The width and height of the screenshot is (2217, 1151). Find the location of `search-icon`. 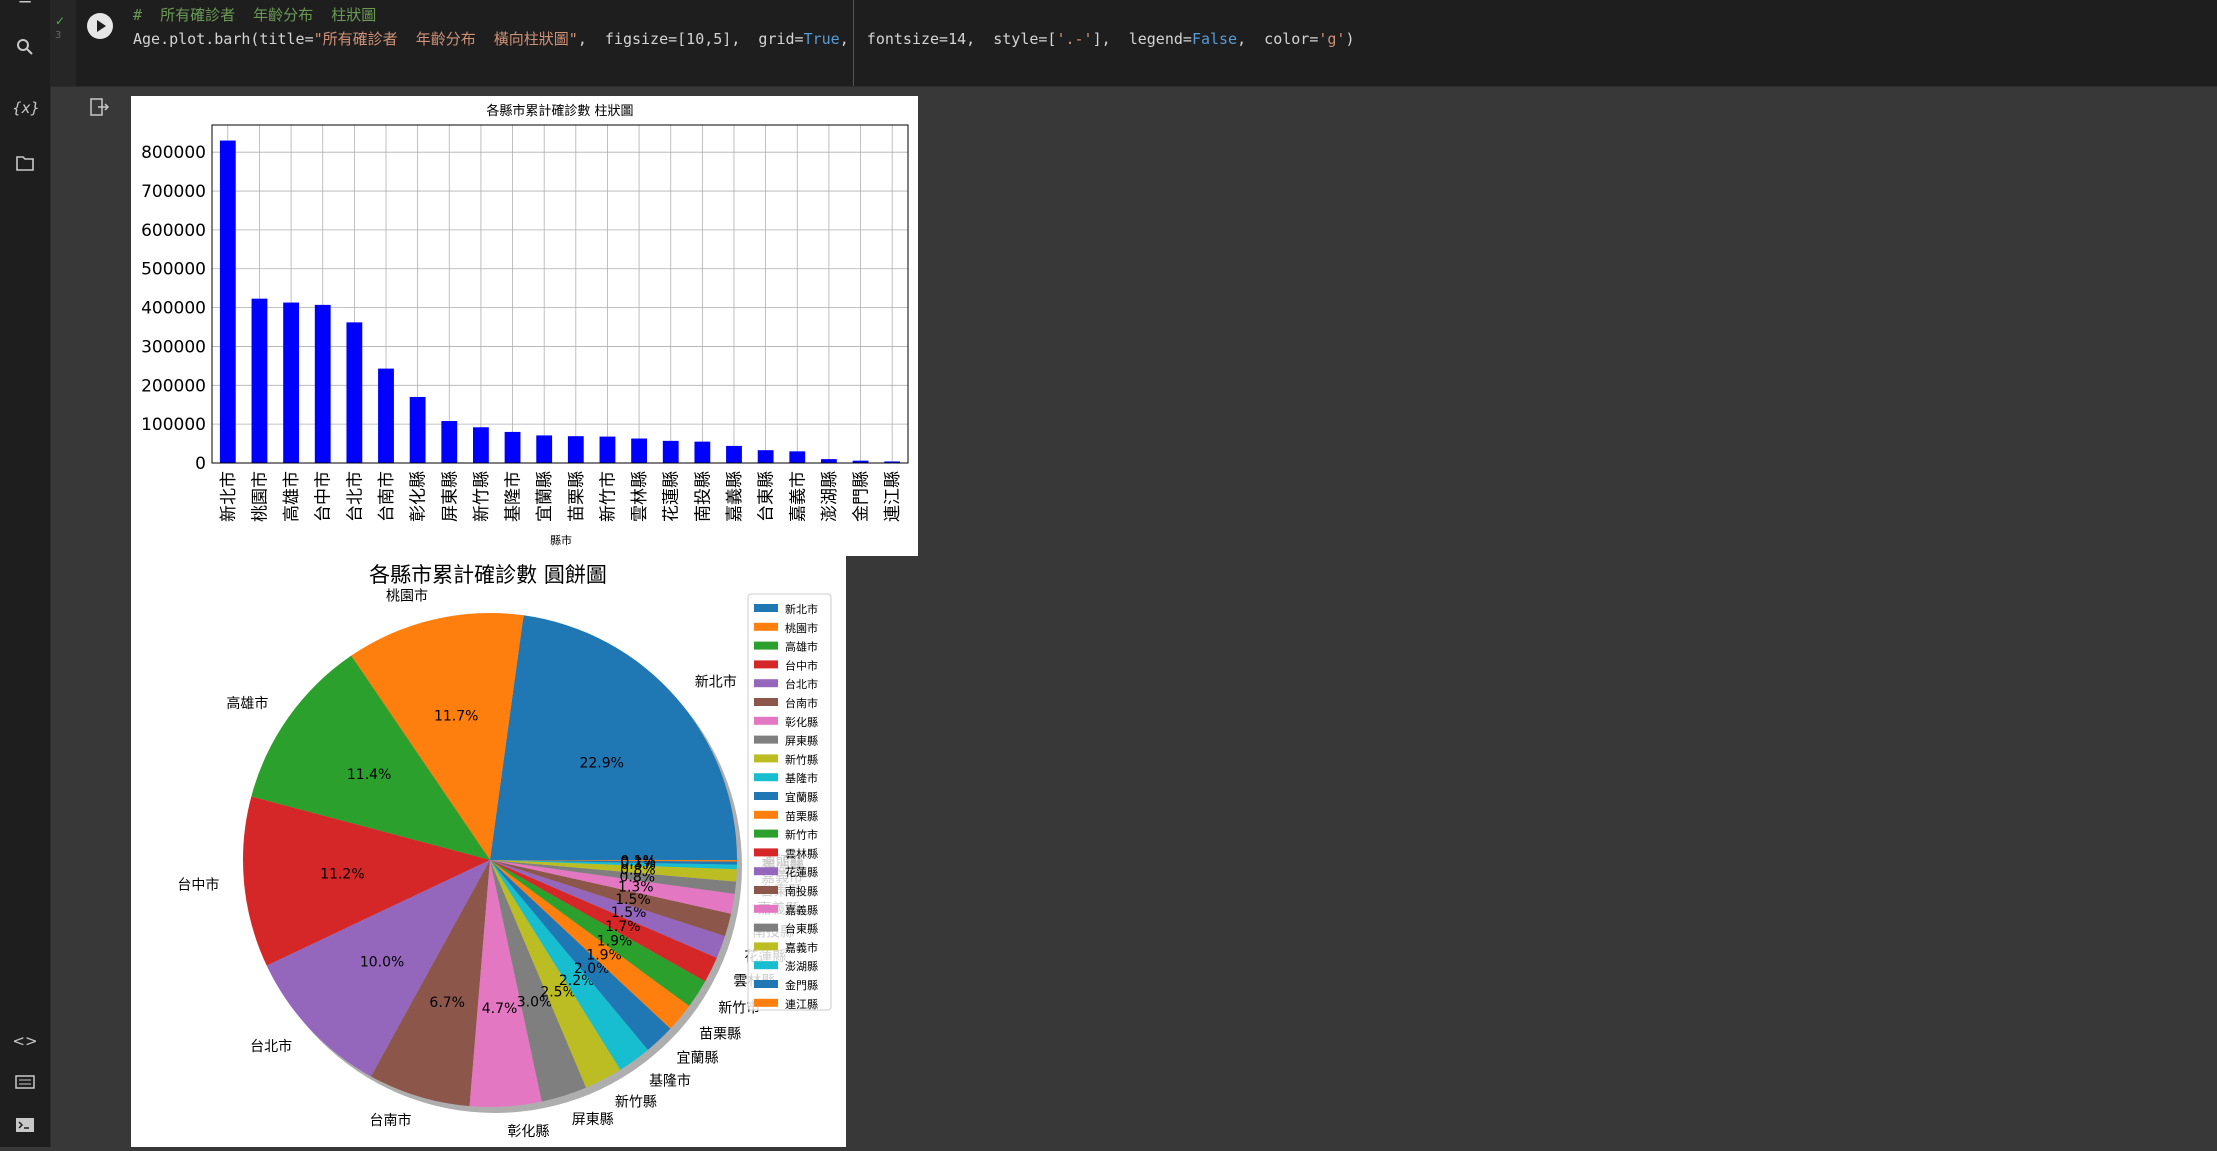

search-icon is located at coordinates (25, 51).